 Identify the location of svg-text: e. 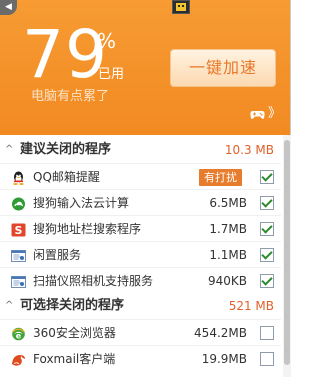
(19, 336).